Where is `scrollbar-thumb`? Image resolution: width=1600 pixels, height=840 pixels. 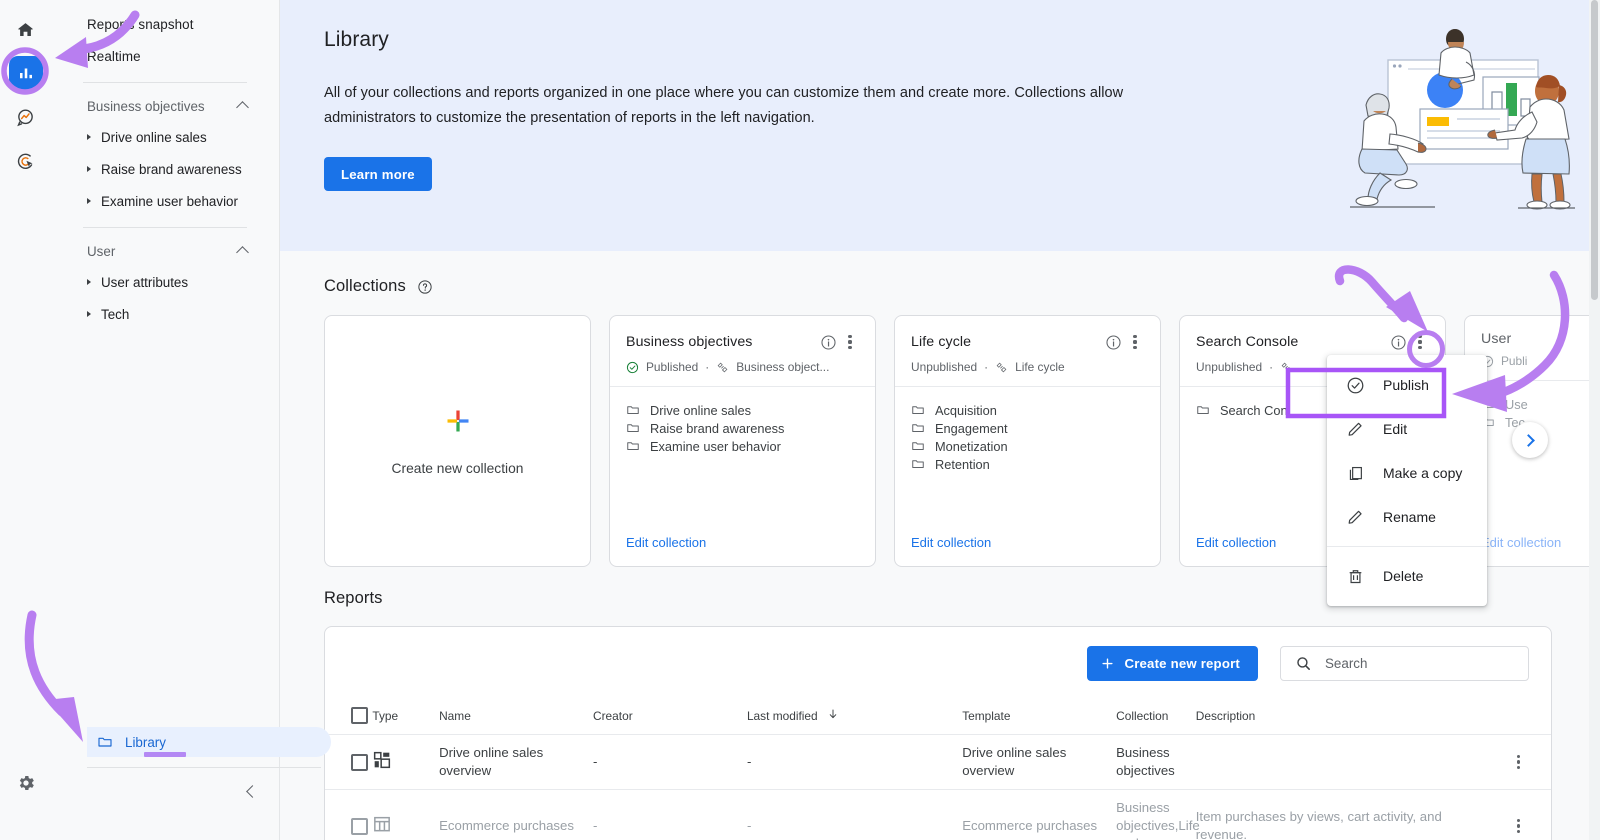 scrollbar-thumb is located at coordinates (1594, 150).